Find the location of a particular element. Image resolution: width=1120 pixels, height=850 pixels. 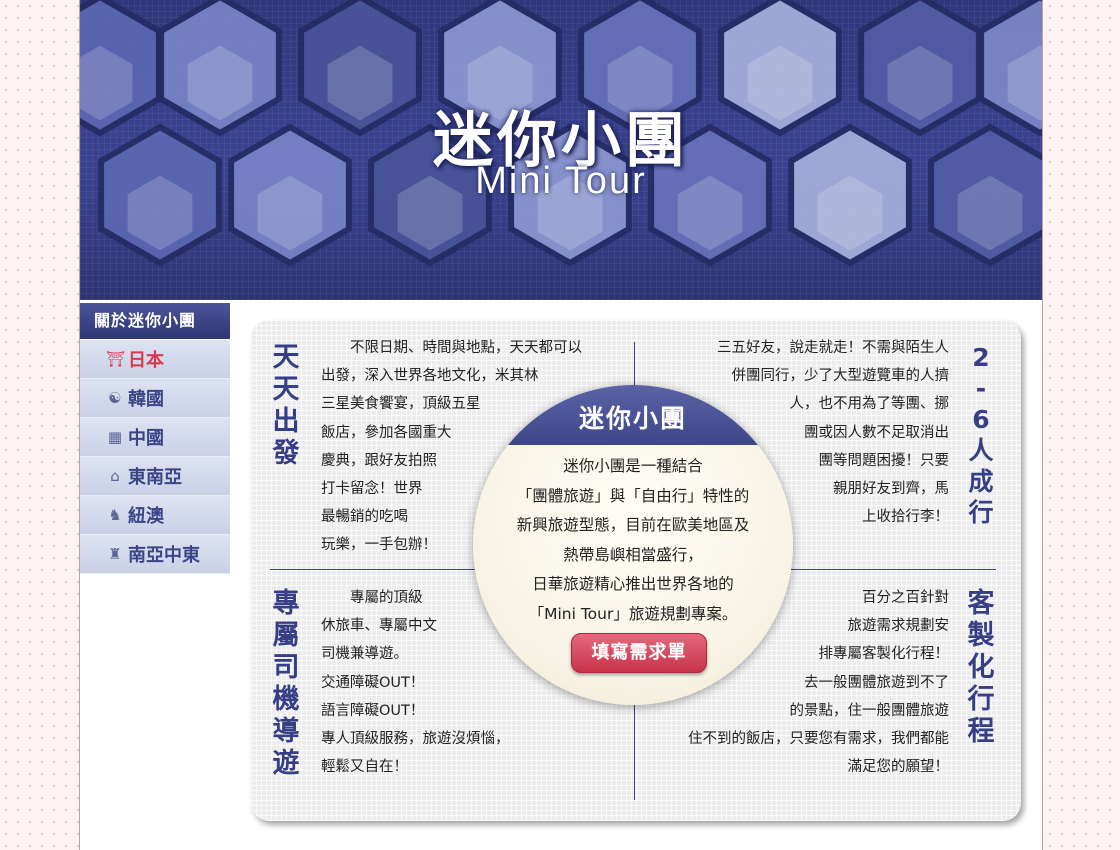

sidebar-item-korea: ☯ 韓國 is located at coordinates (155, 398).